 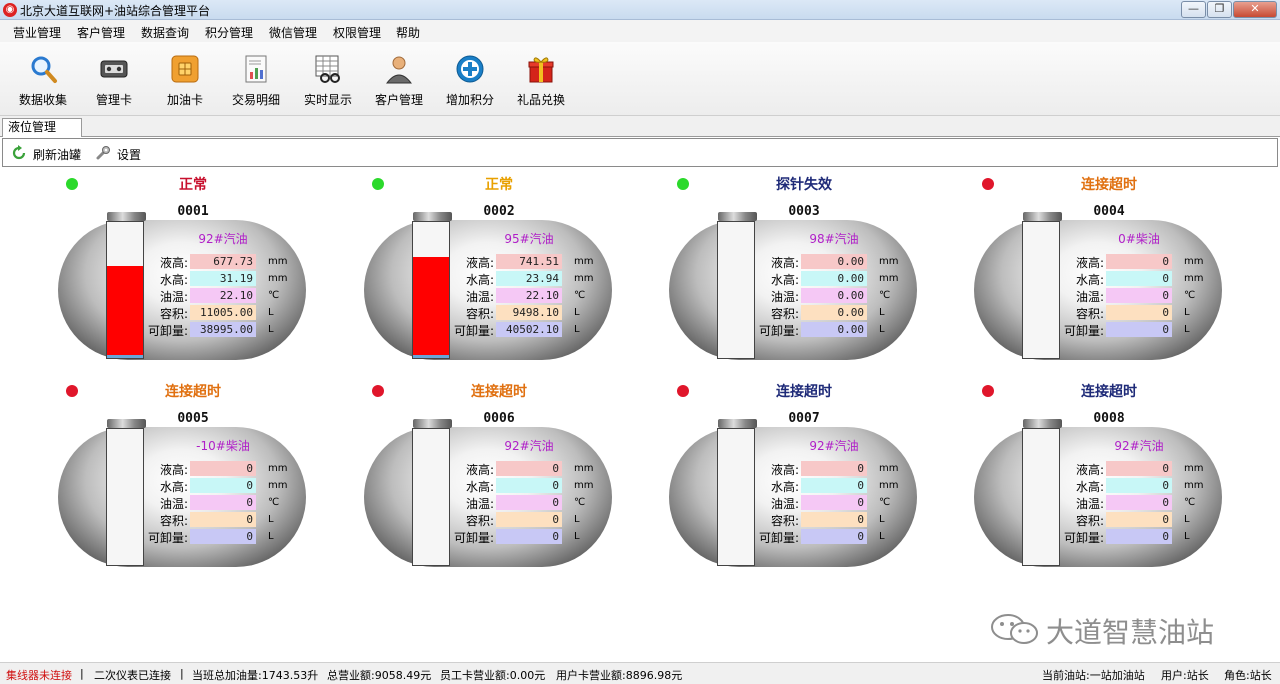 What do you see at coordinates (229, 32) in the screenshot?
I see `menu-points: 积分管理` at bounding box center [229, 32].